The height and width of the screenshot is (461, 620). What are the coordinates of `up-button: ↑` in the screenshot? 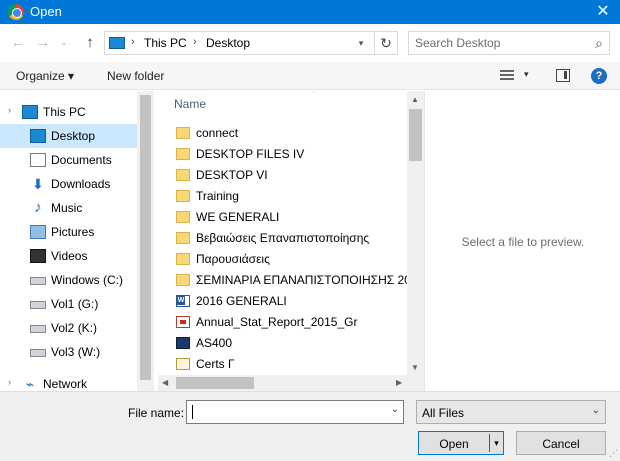 It's located at (90, 43).